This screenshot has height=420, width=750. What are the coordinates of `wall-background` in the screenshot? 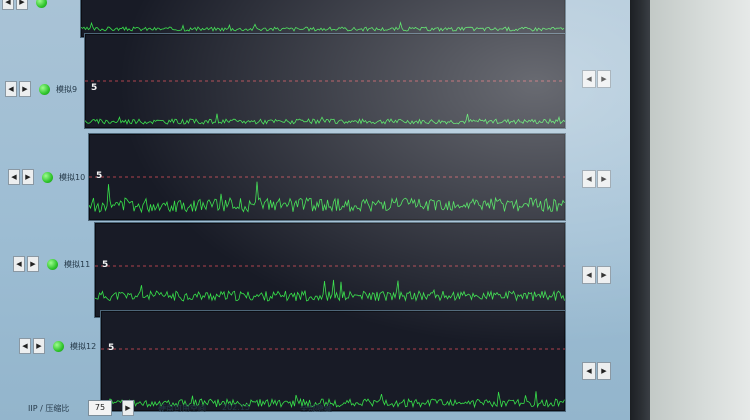 It's located at (695, 210).